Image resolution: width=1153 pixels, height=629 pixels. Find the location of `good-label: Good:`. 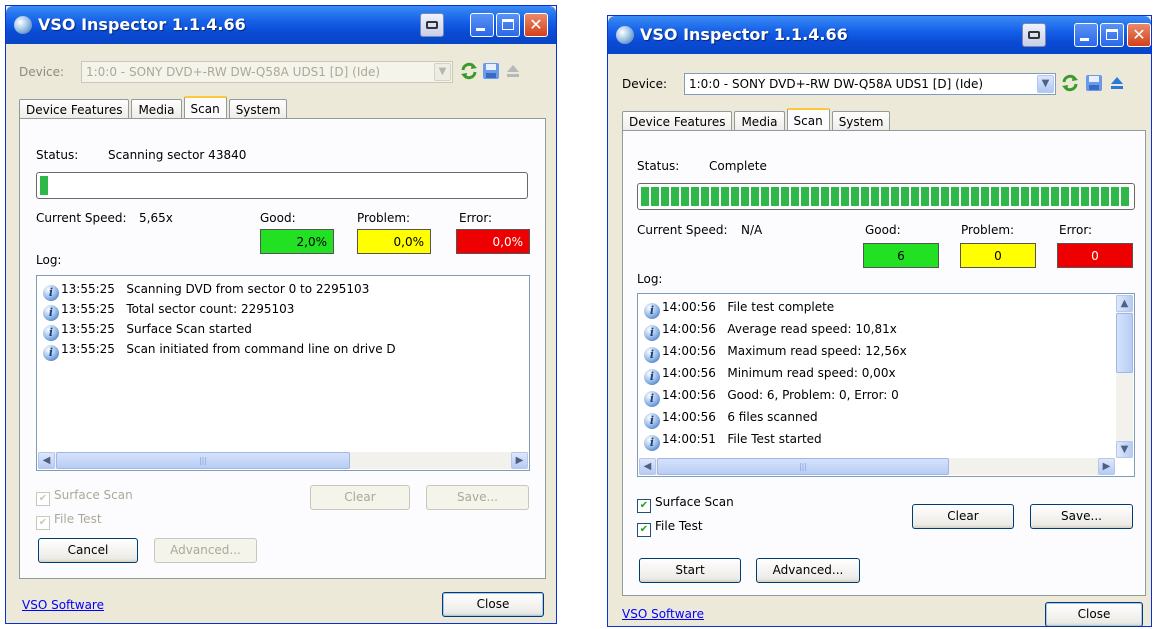

good-label: Good: is located at coordinates (883, 230).